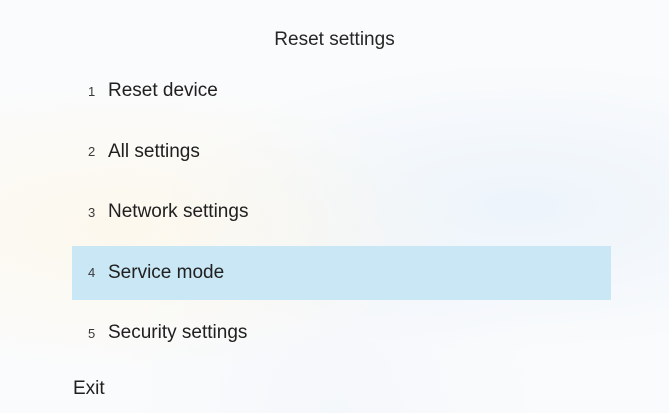 This screenshot has height=413, width=669. Describe the element at coordinates (341, 272) in the screenshot. I see `menu-item-service-mode: 4 Service mode` at that location.